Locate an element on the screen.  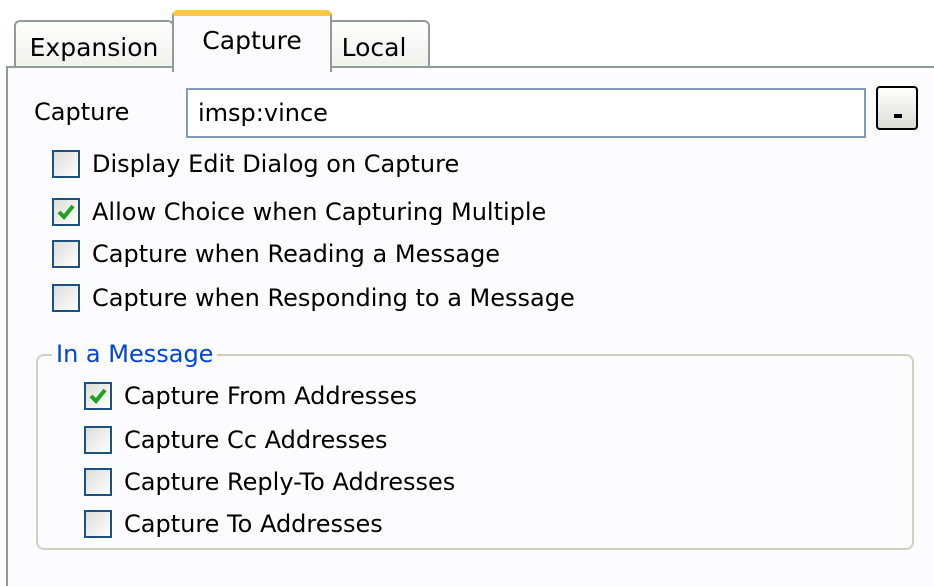
tab-local: Local is located at coordinates (374, 46).